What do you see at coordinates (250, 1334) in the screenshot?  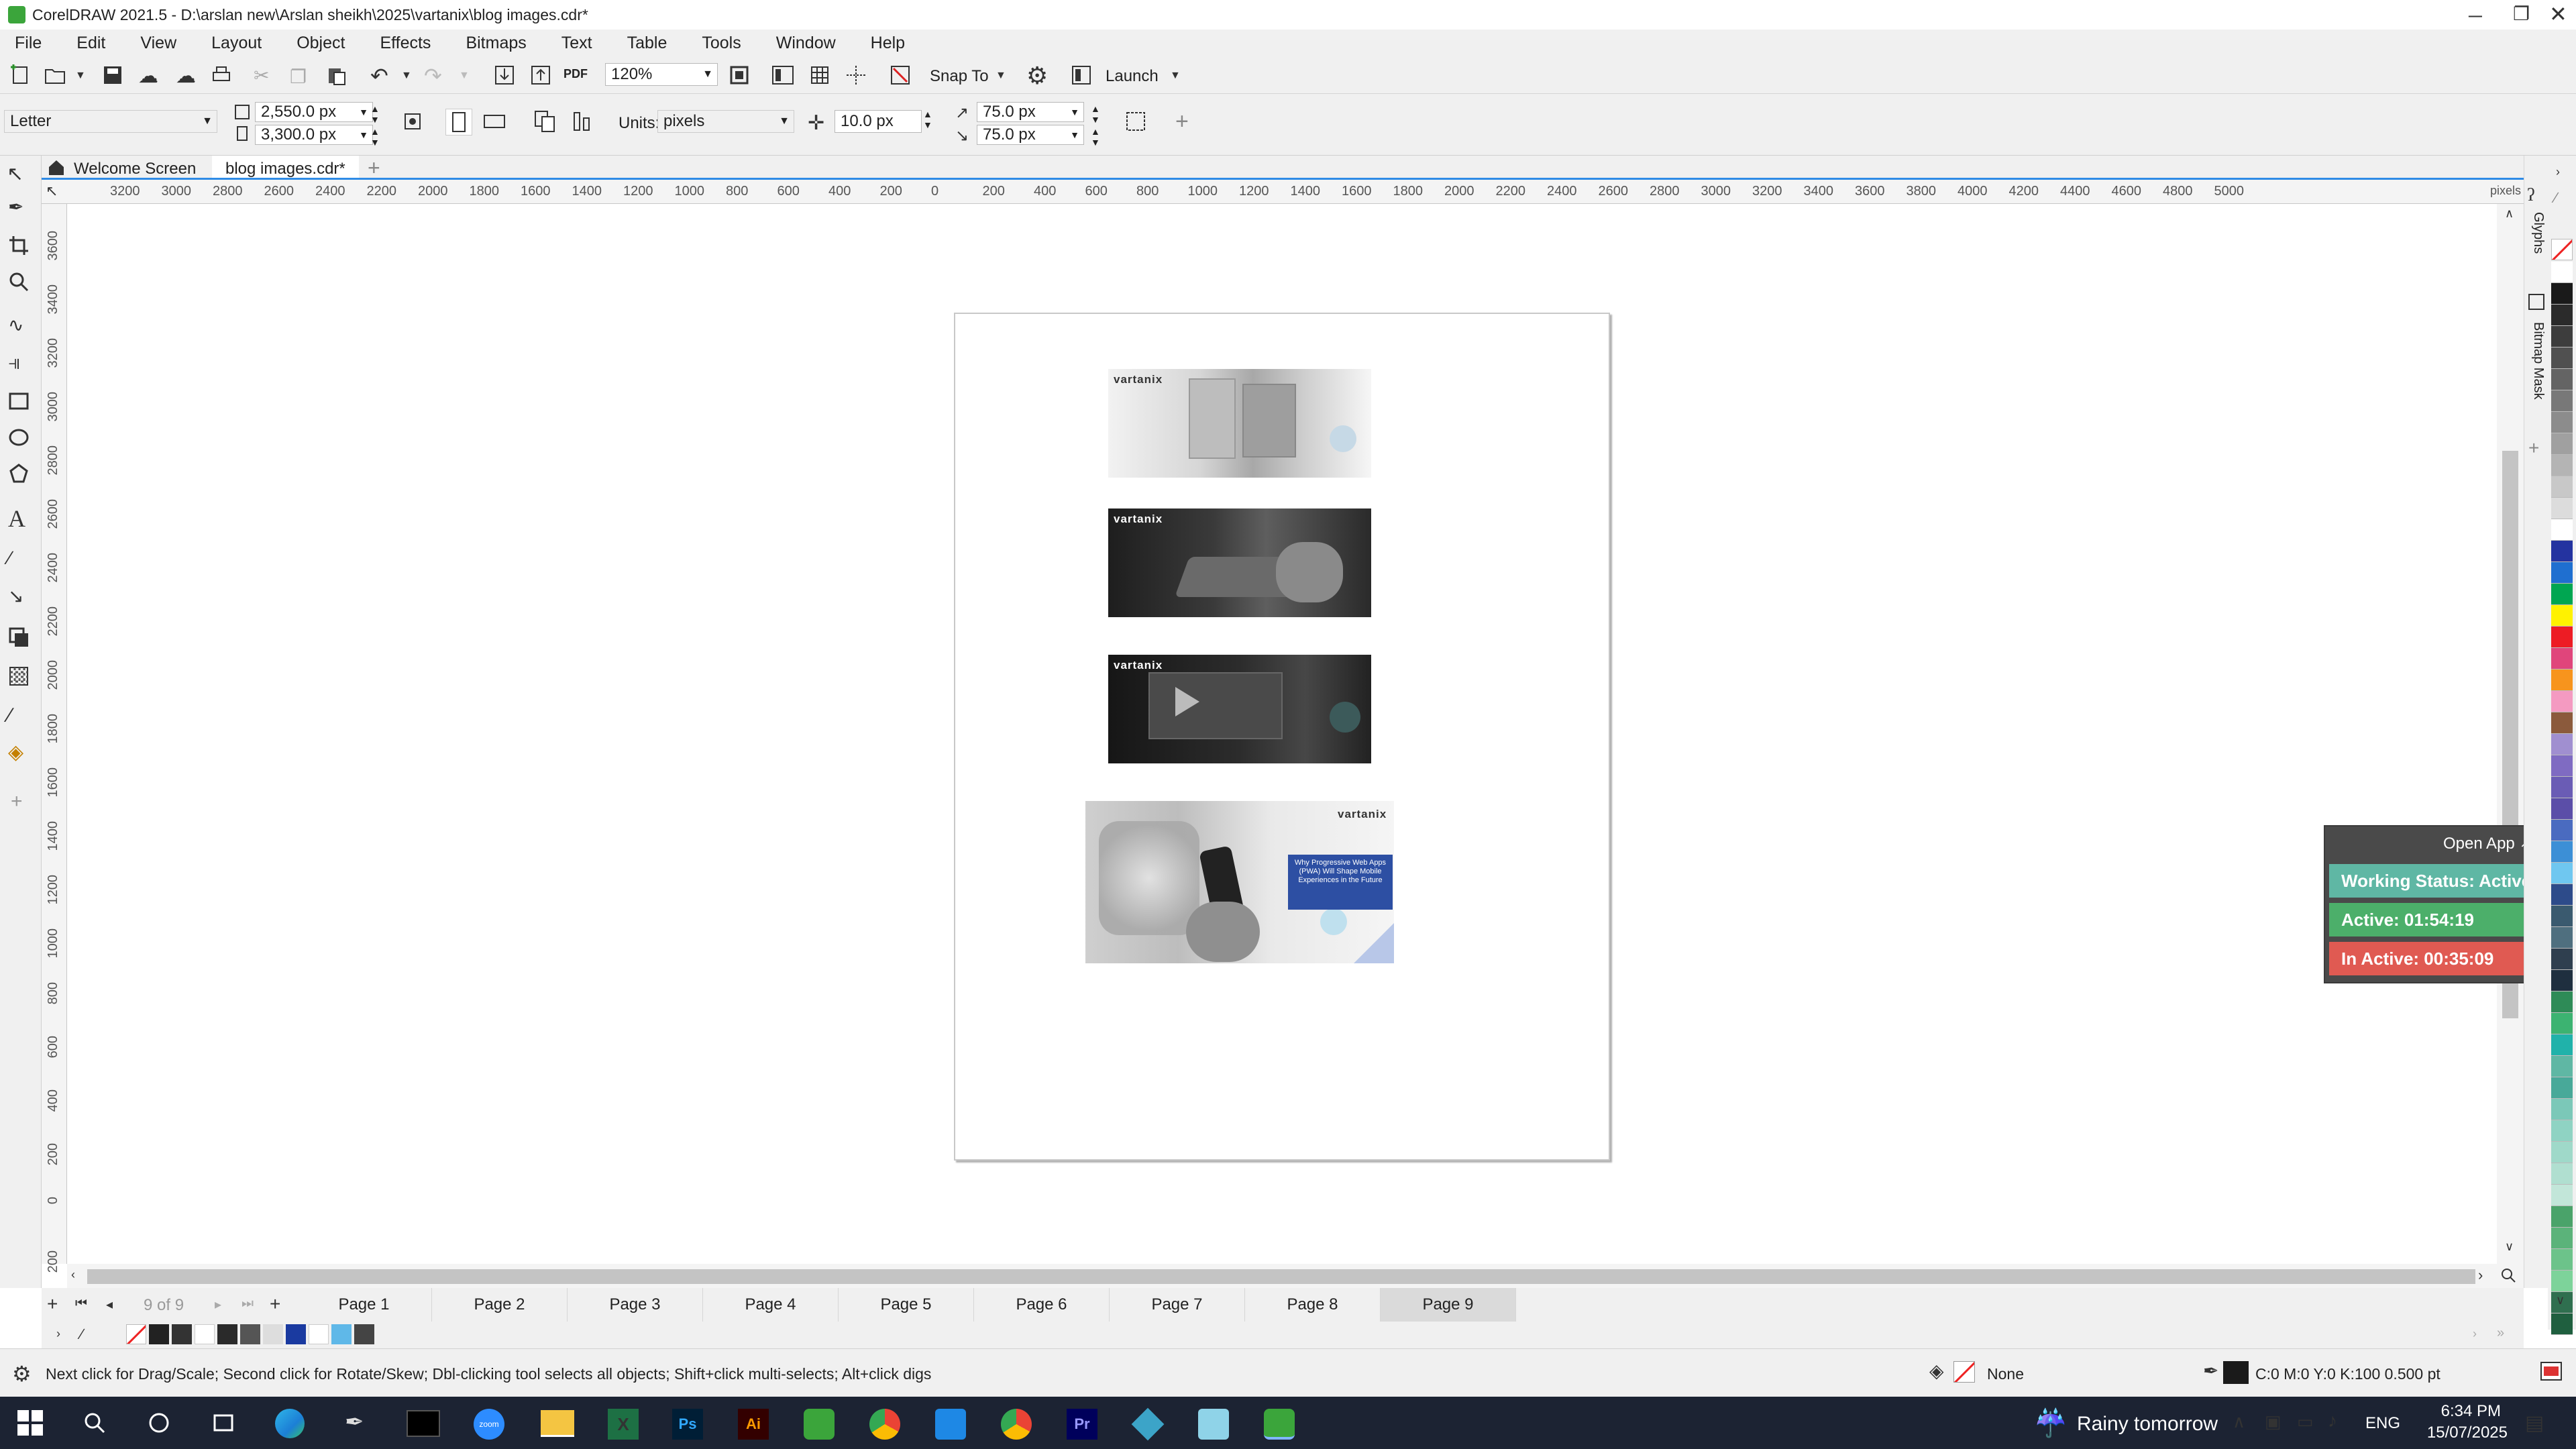 I see `docpal-swatch-gray` at bounding box center [250, 1334].